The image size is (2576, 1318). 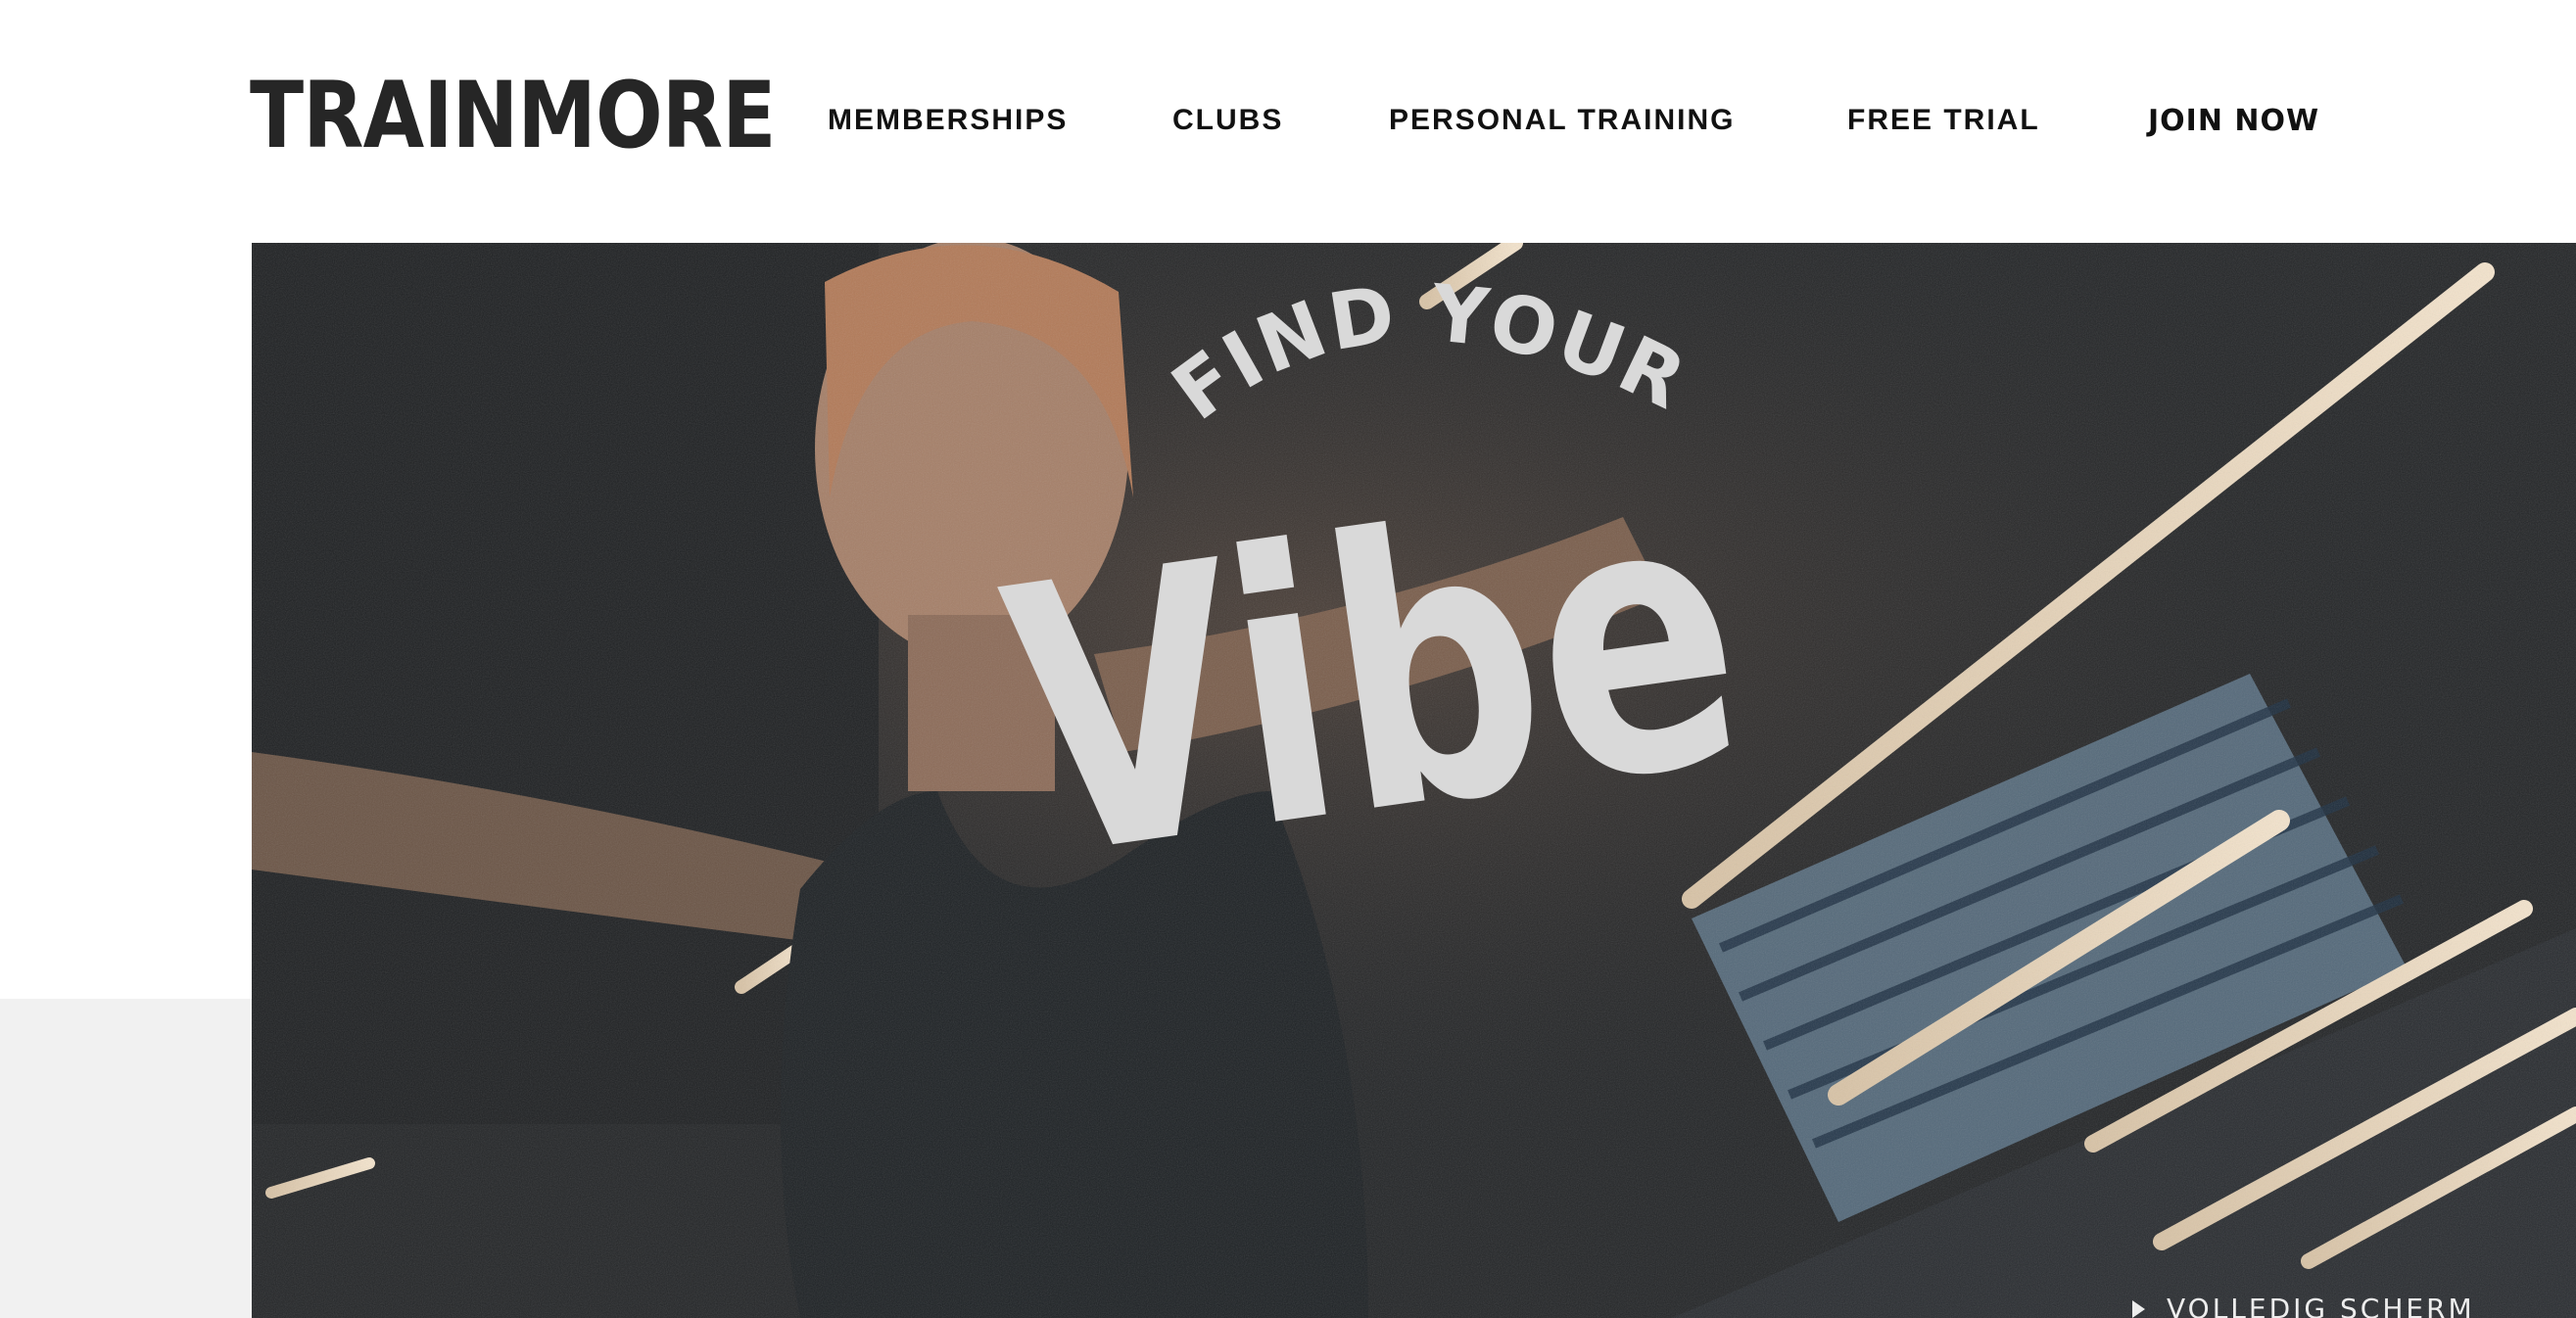 What do you see at coordinates (1428, 352) in the screenshot?
I see `headline-find-your: FIND YOUR` at bounding box center [1428, 352].